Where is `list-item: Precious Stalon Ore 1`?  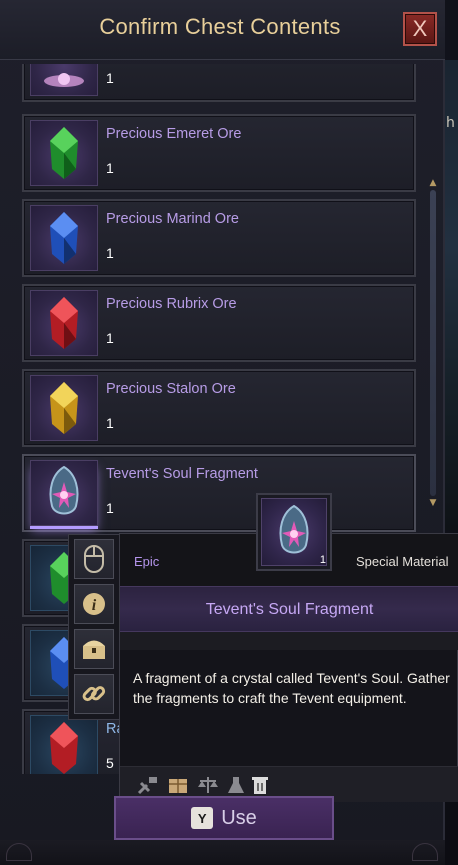 list-item: Precious Stalon Ore 1 is located at coordinates (219, 408).